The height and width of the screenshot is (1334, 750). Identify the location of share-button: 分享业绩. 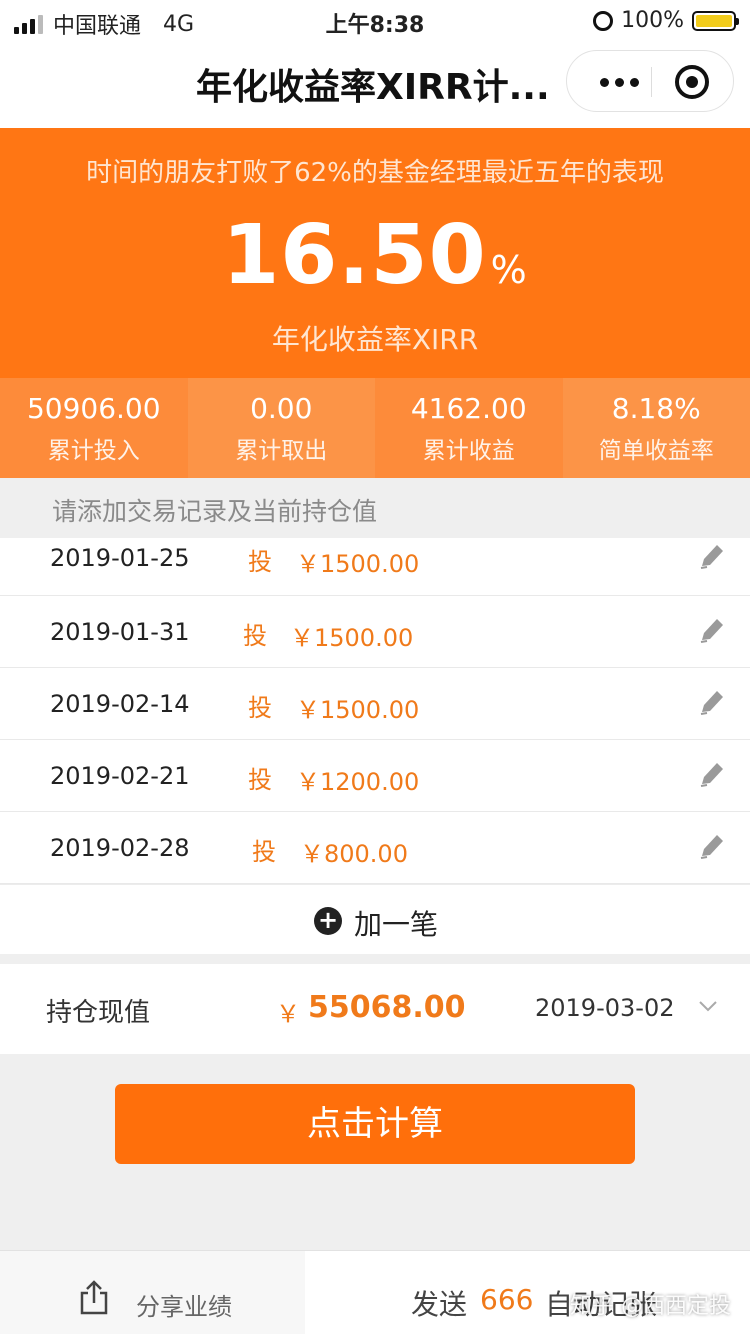
(152, 1292).